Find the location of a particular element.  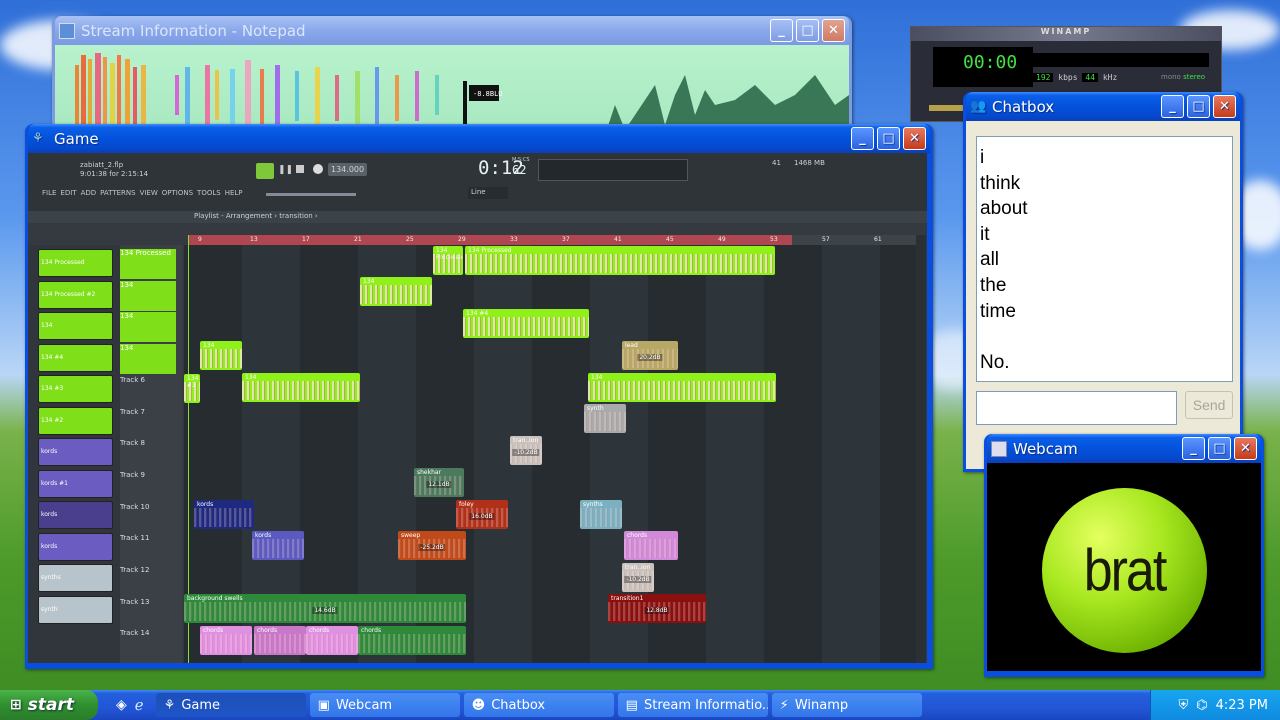

game-titlebar: ⚘ Game _ □ ✕ is located at coordinates (479, 138).